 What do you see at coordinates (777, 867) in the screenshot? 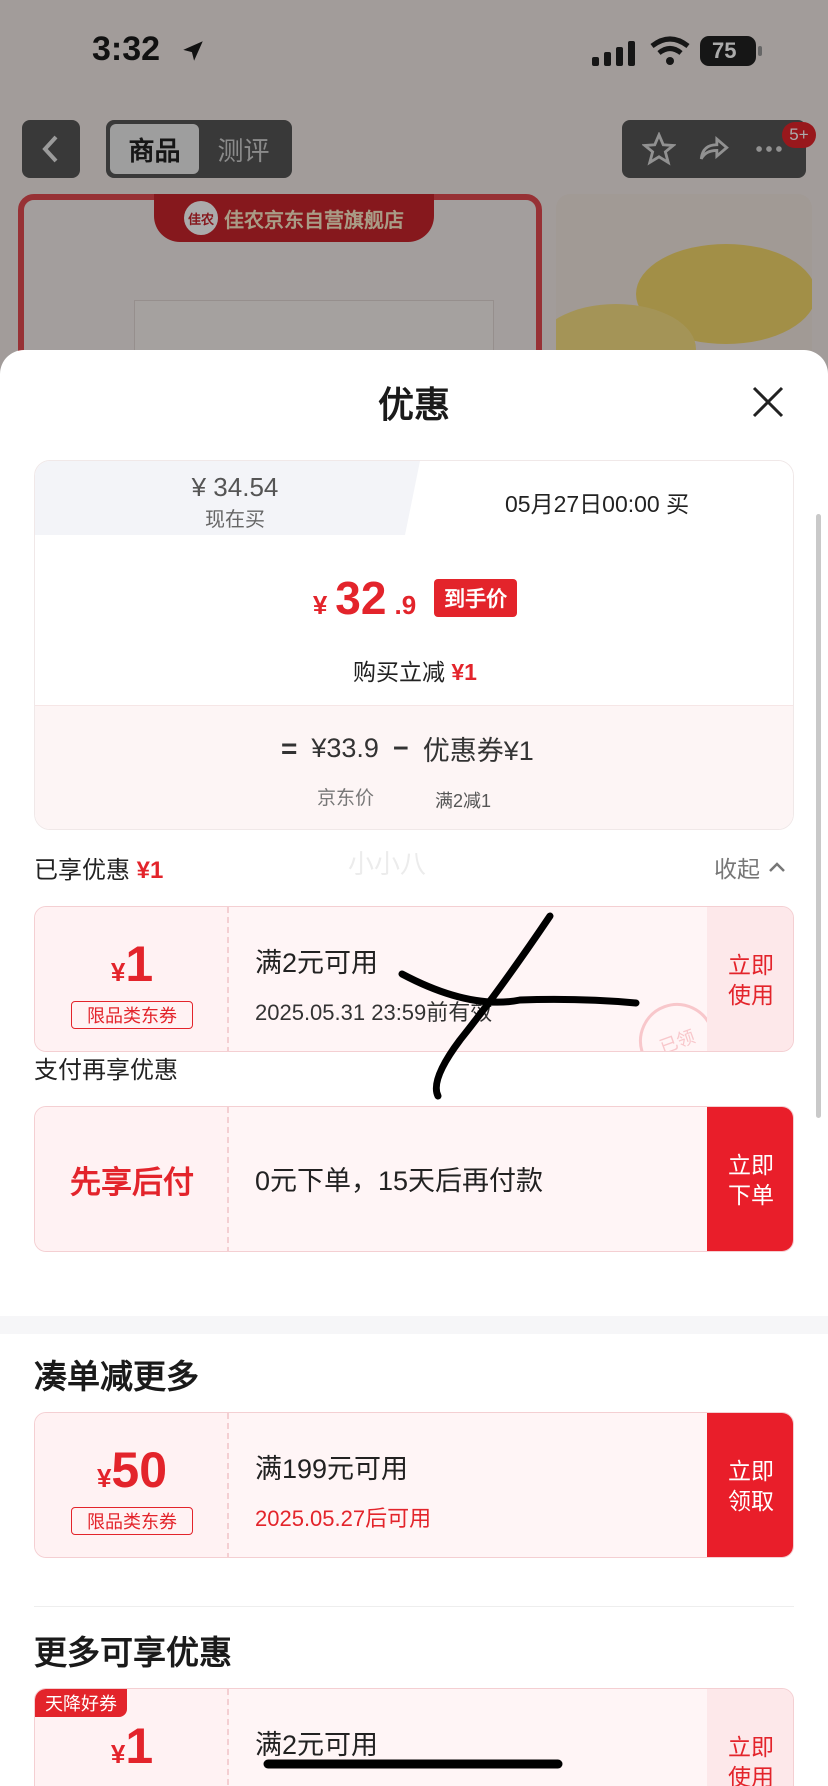
I see `chevron-up-icon` at bounding box center [777, 867].